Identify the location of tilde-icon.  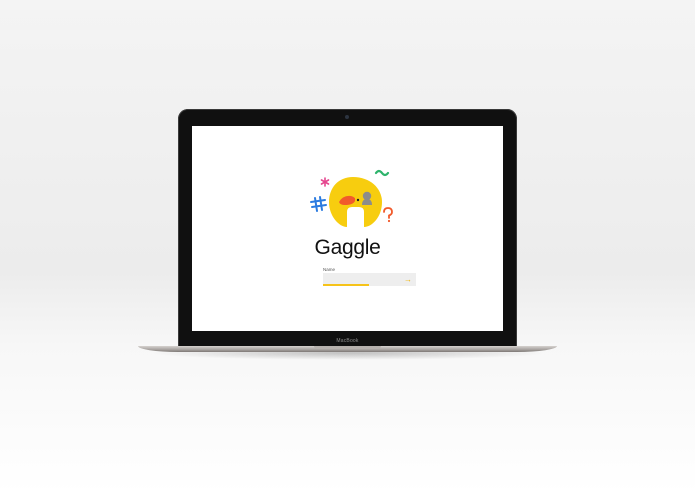
(382, 173).